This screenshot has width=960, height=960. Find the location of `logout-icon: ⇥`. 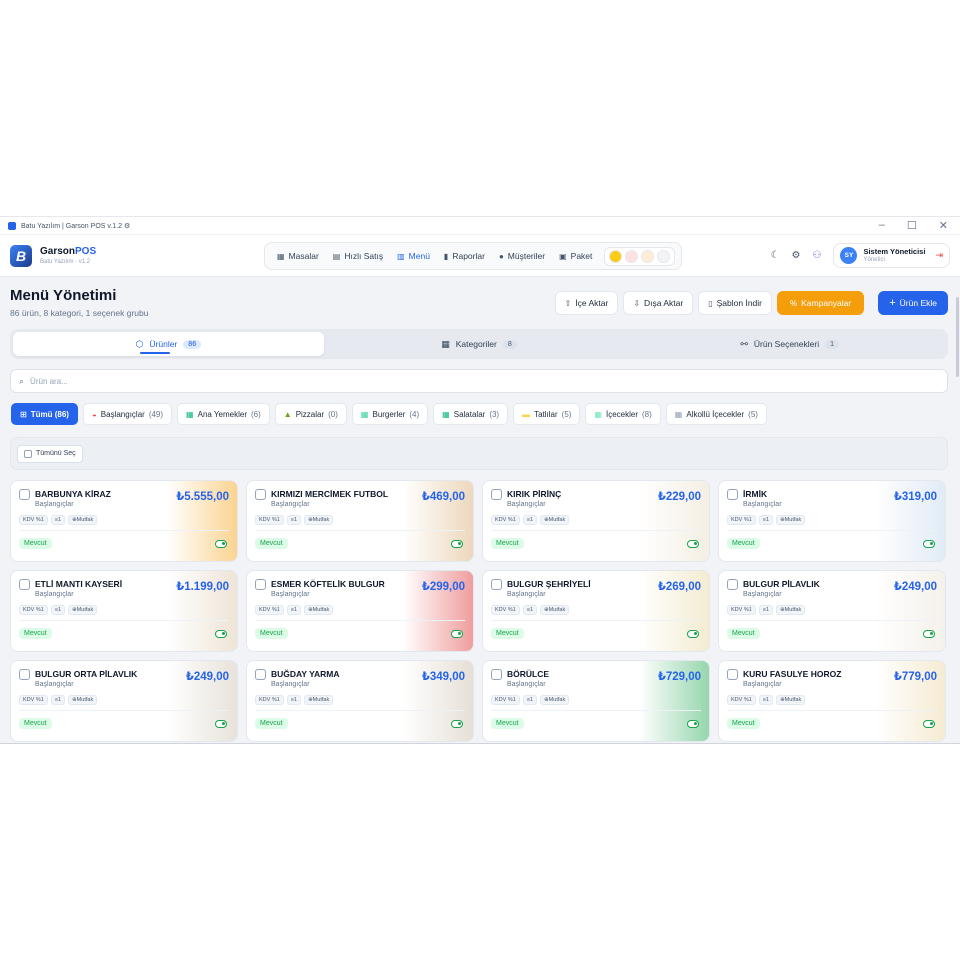

logout-icon: ⇥ is located at coordinates (939, 255).